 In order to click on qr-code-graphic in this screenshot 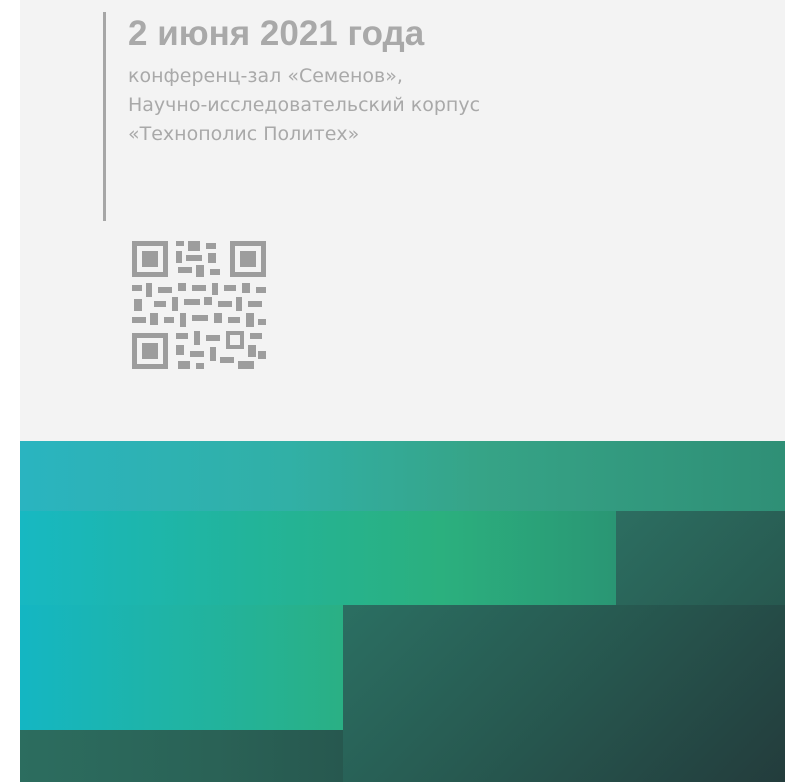, I will do `click(199, 305)`.